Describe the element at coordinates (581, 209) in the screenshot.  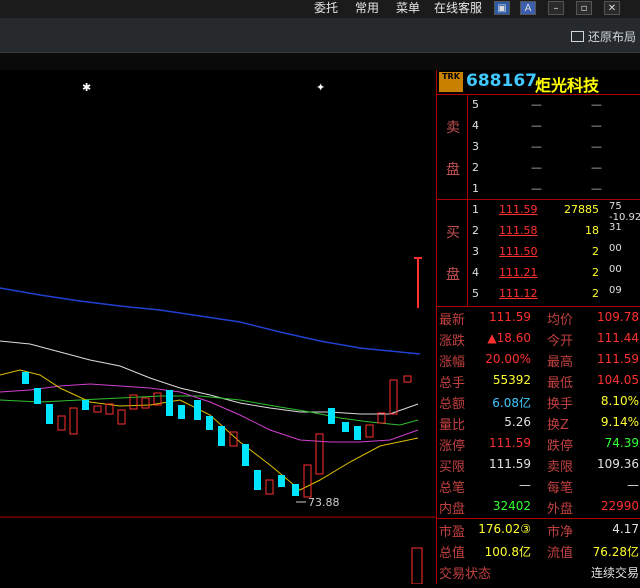
I see `volume: 27885` at that location.